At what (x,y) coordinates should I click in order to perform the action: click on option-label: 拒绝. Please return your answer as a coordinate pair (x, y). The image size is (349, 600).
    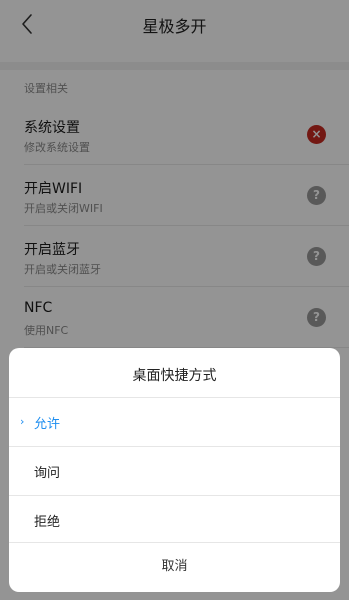
    Looking at the image, I should click on (47, 522).